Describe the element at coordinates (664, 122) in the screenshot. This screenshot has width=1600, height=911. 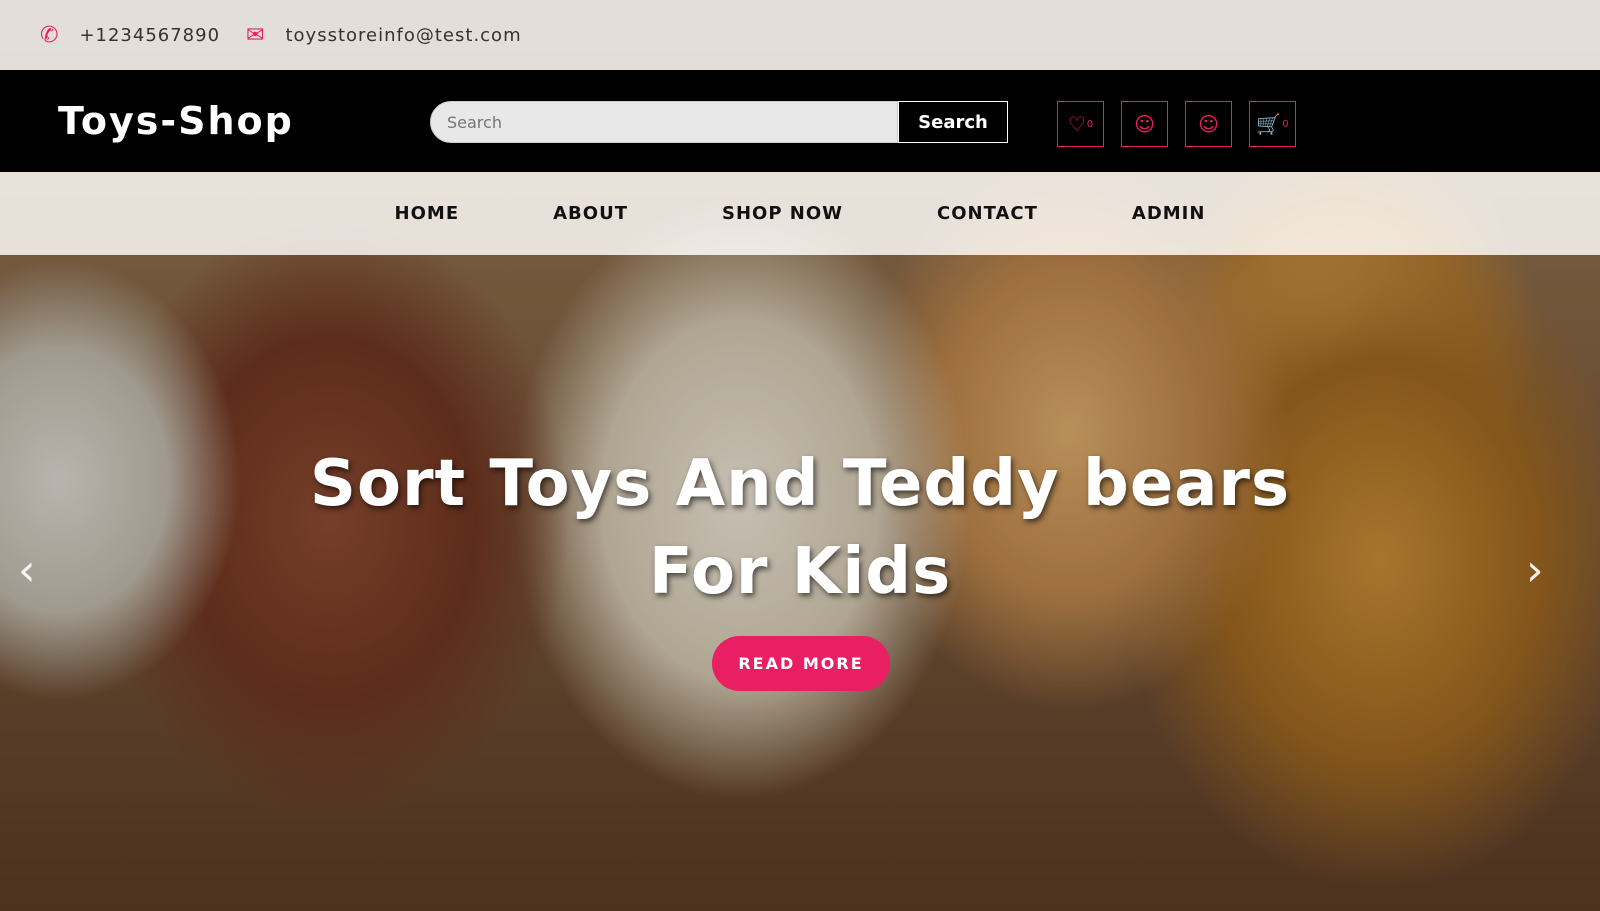
I see `search-input` at that location.